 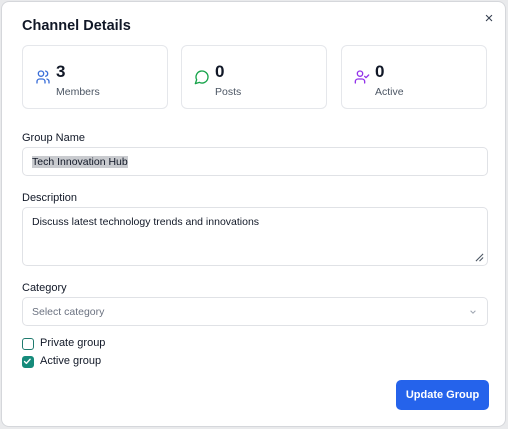 I want to click on check-icon, so click(x=27, y=361).